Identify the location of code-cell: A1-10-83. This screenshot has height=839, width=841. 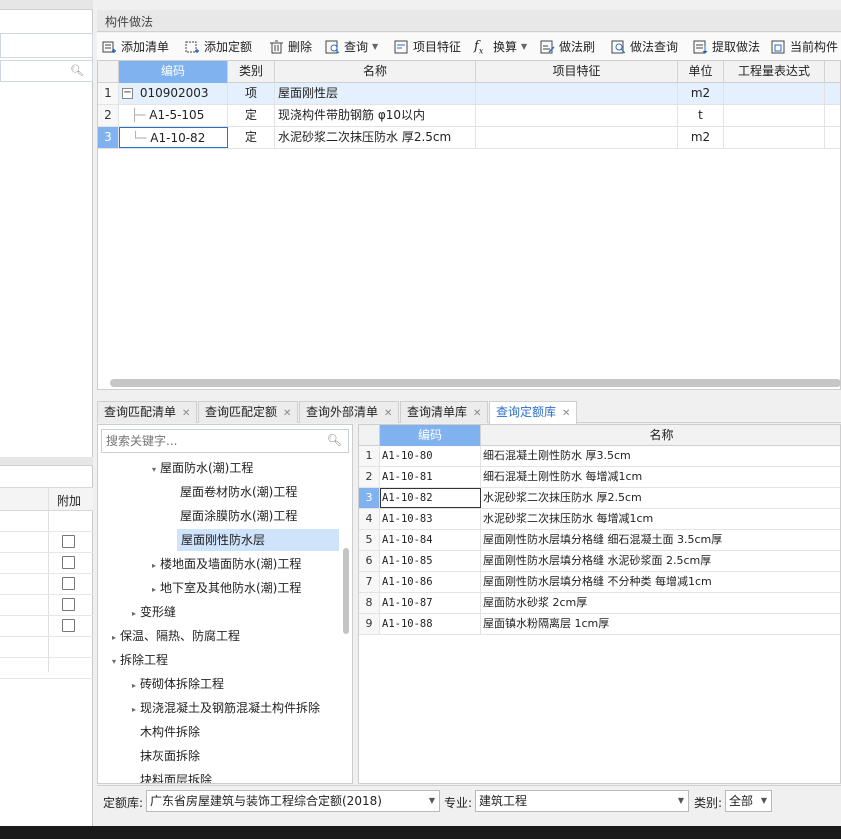
(430, 519).